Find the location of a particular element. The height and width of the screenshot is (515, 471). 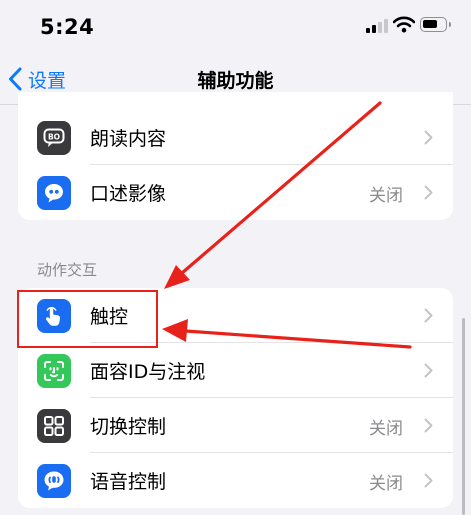

list-item-spoken-content: BO 朗读内容 is located at coordinates (235, 137).